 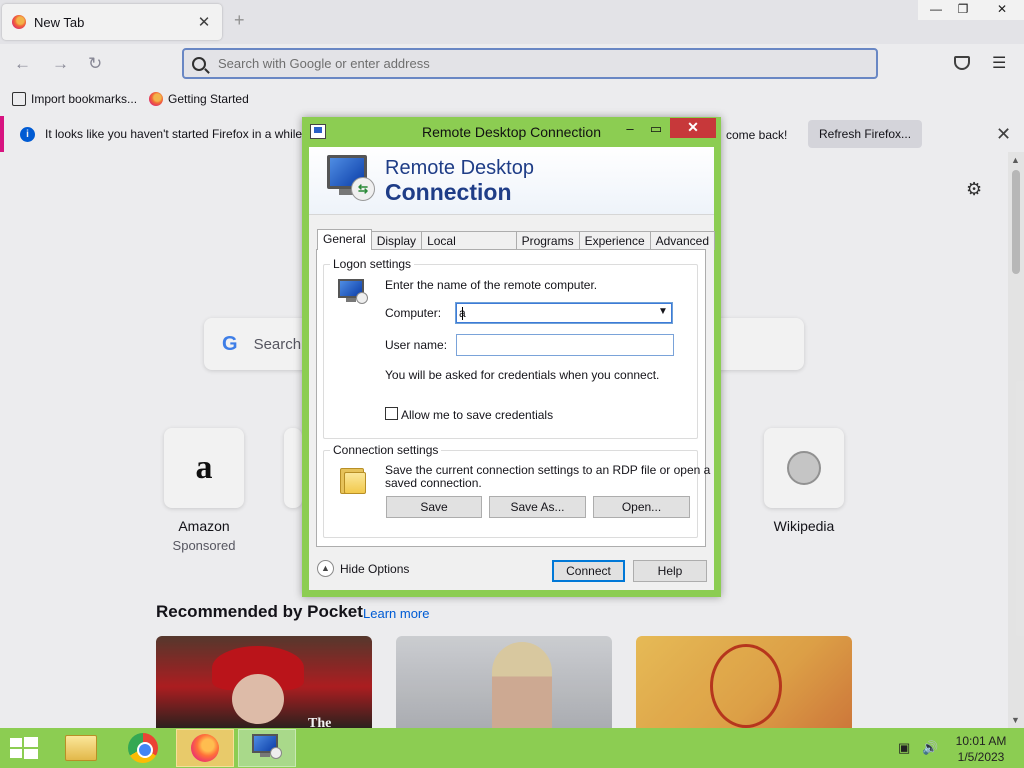 What do you see at coordinates (416, 345) in the screenshot?
I see `username-label: User name:` at bounding box center [416, 345].